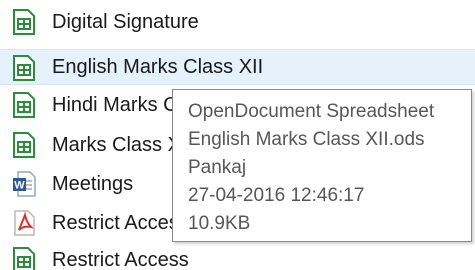 This screenshot has height=270, width=475. What do you see at coordinates (237, 256) in the screenshot?
I see `file-row-restrict-access: Restrict Access` at bounding box center [237, 256].